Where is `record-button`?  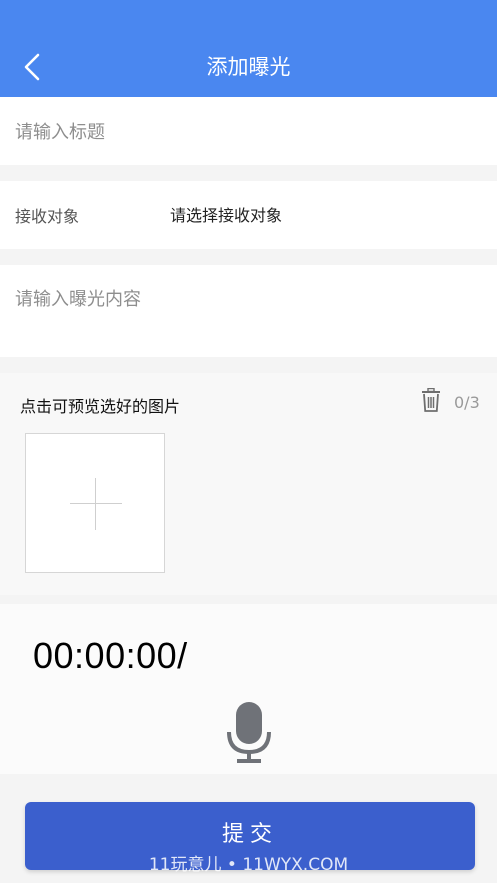 record-button is located at coordinates (249, 733).